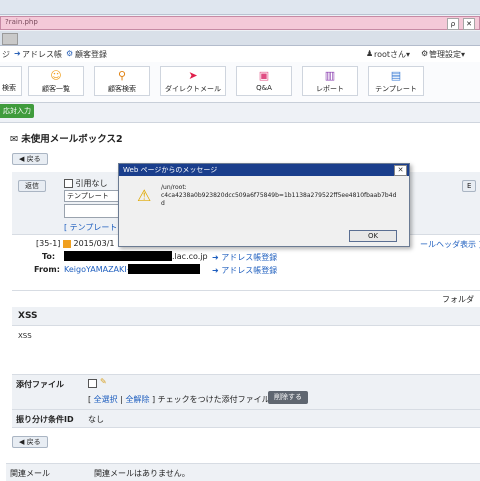 The image size is (480, 481). I want to click on settings-menu: 管理設定▾, so click(447, 54).